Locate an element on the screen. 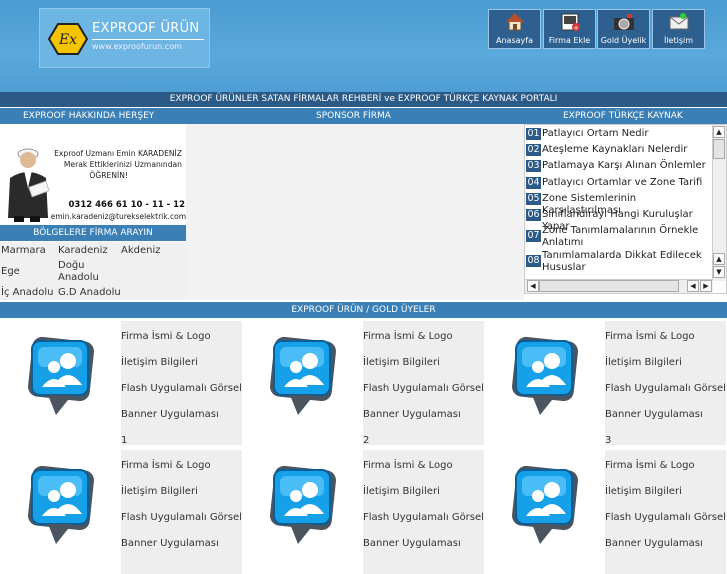 The width and height of the screenshot is (727, 574). nav-label: İletişim is located at coordinates (678, 40).